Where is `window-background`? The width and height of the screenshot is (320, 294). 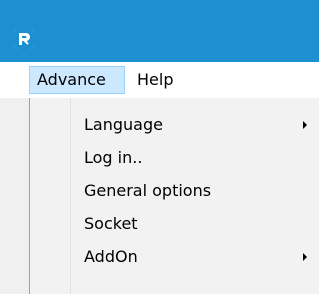
window-background is located at coordinates (14, 196).